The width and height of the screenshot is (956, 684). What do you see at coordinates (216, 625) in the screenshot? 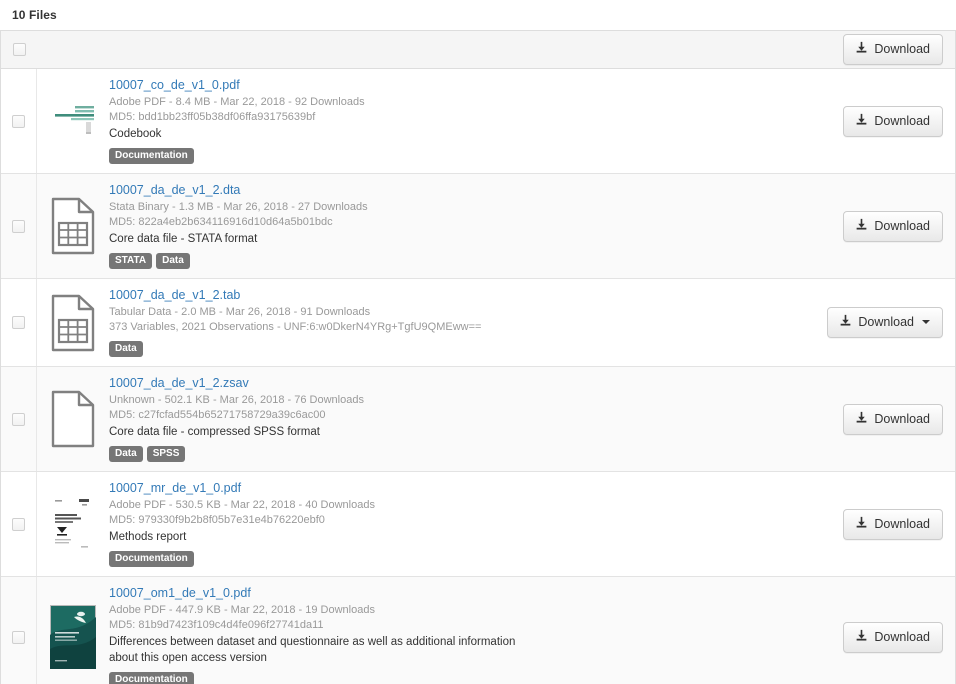
I see `file-detail: MD5: 81b9d7423f109c4d4fe096f27741da11` at bounding box center [216, 625].